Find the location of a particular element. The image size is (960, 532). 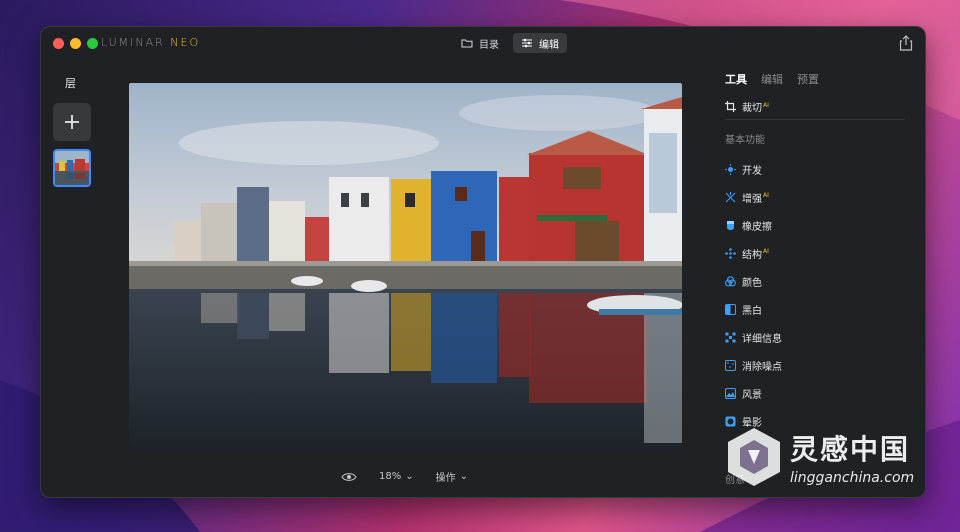

tool-details: 详细信息 is located at coordinates (753, 337).